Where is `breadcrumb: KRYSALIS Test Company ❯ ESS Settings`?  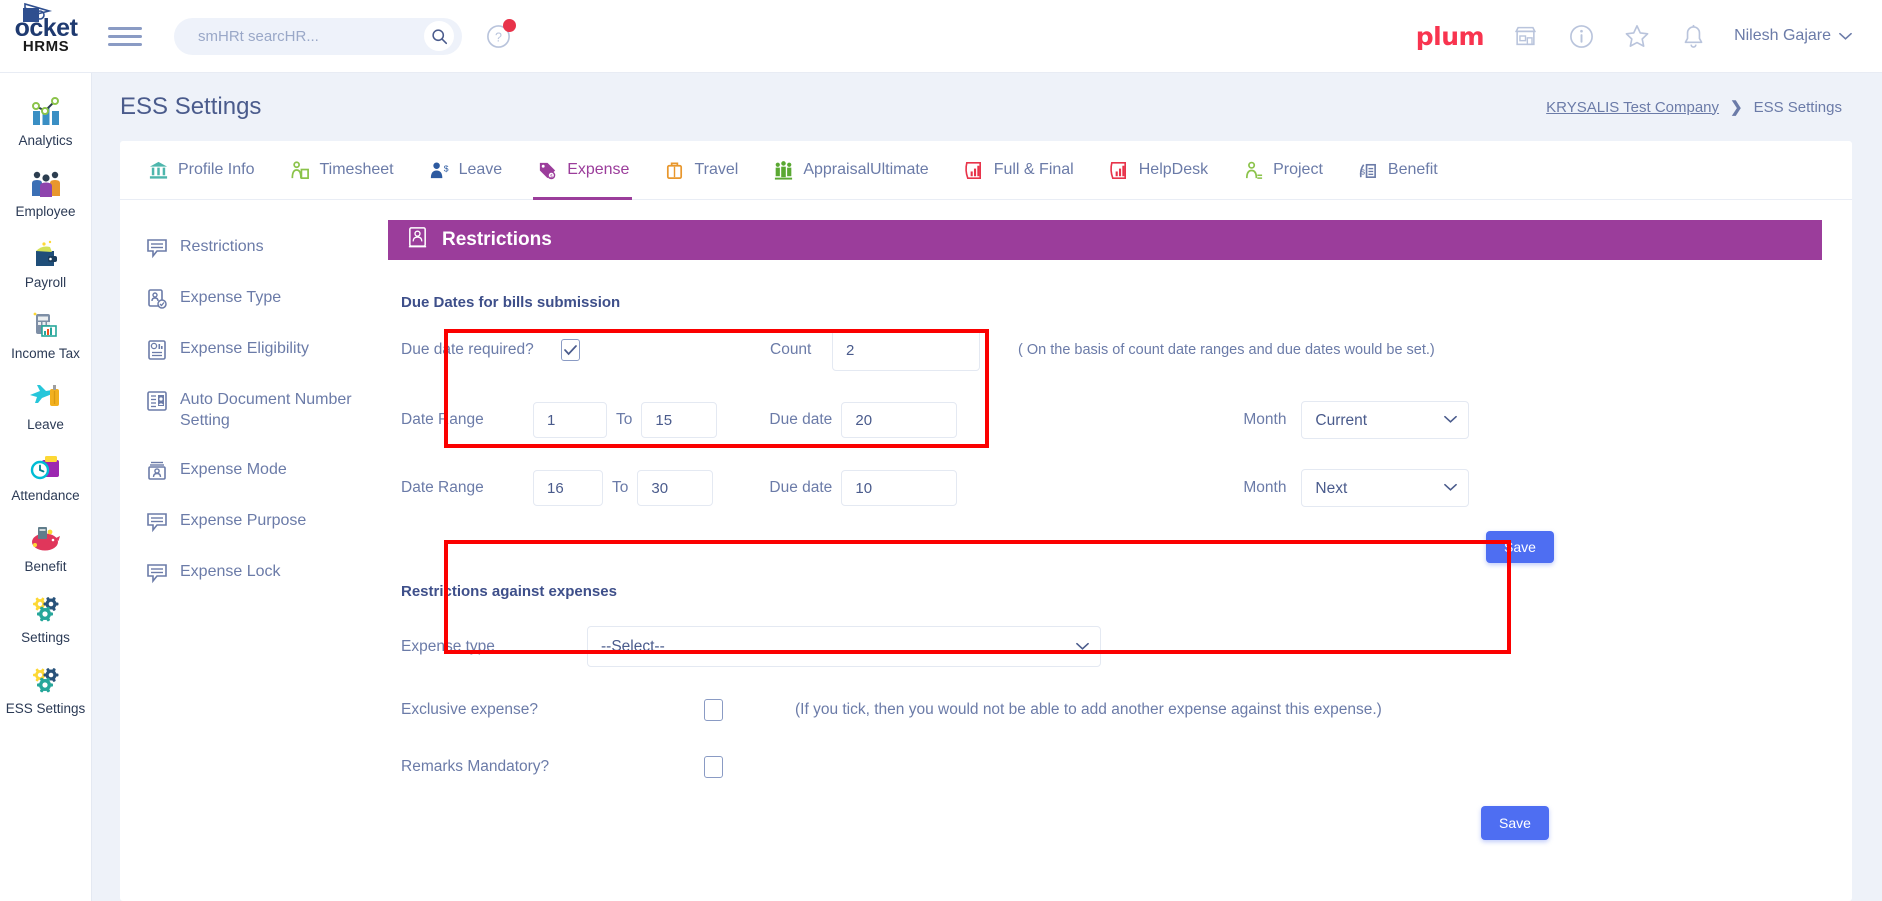
breadcrumb: KRYSALIS Test Company ❯ ESS Settings is located at coordinates (1694, 107).